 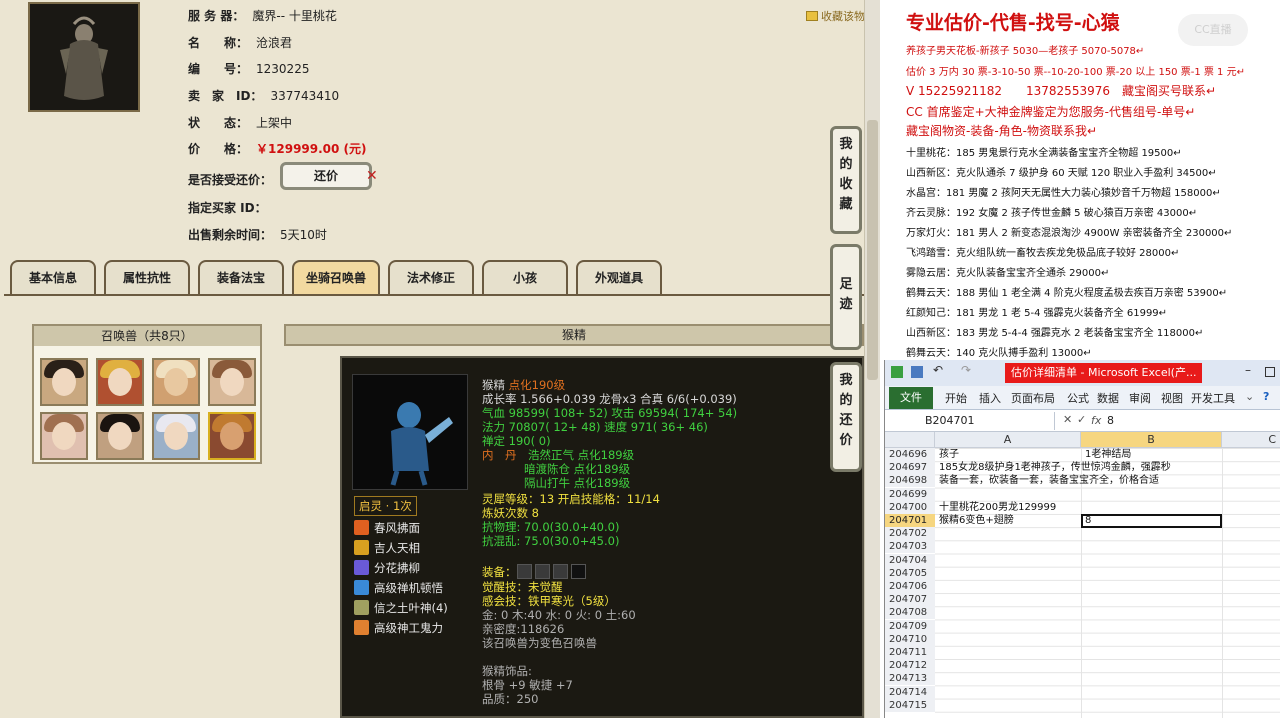 I want to click on summon-list-panel: 召唤兽（共8只）, so click(x=147, y=394).